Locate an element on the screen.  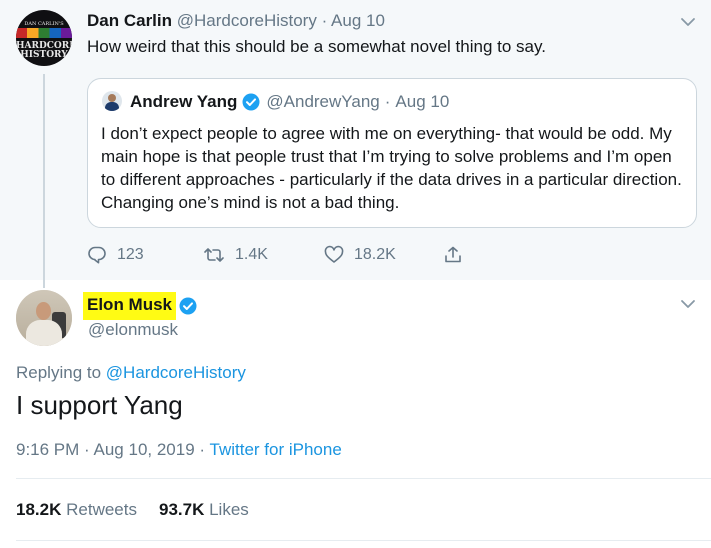
reply-count: 123 is located at coordinates (130, 254).